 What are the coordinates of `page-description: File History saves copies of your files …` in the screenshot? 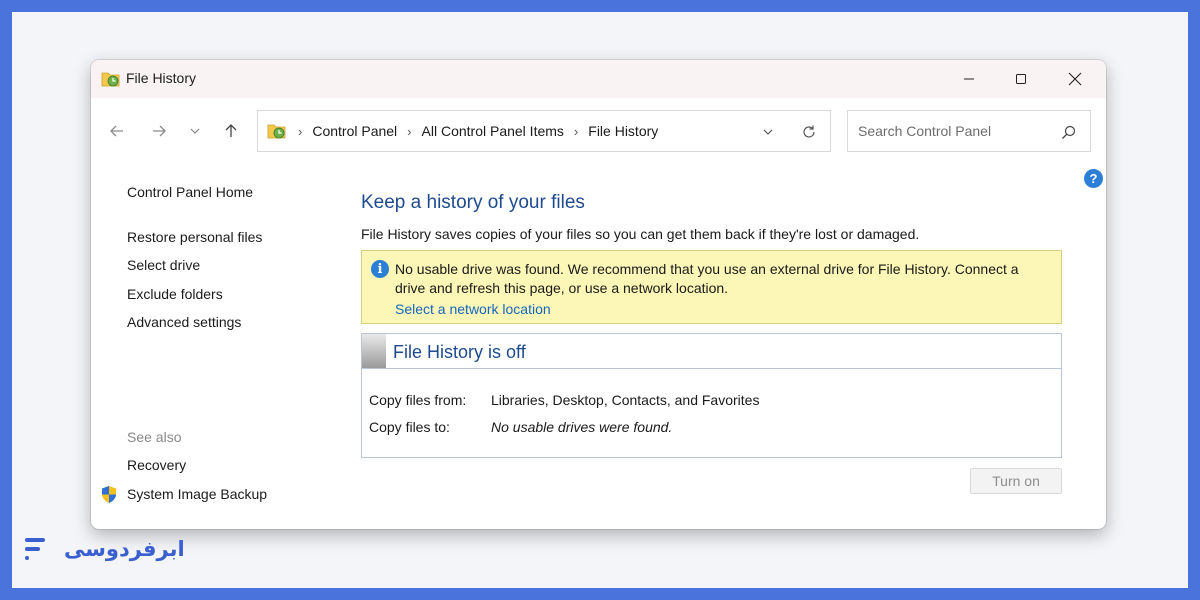 It's located at (640, 234).